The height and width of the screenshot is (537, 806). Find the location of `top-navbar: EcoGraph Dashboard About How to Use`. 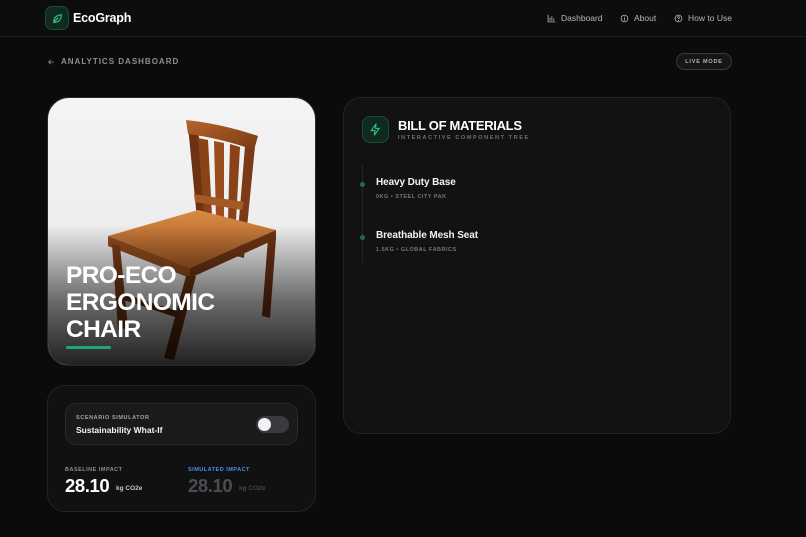

top-navbar: EcoGraph Dashboard About How to Use is located at coordinates (403, 18).